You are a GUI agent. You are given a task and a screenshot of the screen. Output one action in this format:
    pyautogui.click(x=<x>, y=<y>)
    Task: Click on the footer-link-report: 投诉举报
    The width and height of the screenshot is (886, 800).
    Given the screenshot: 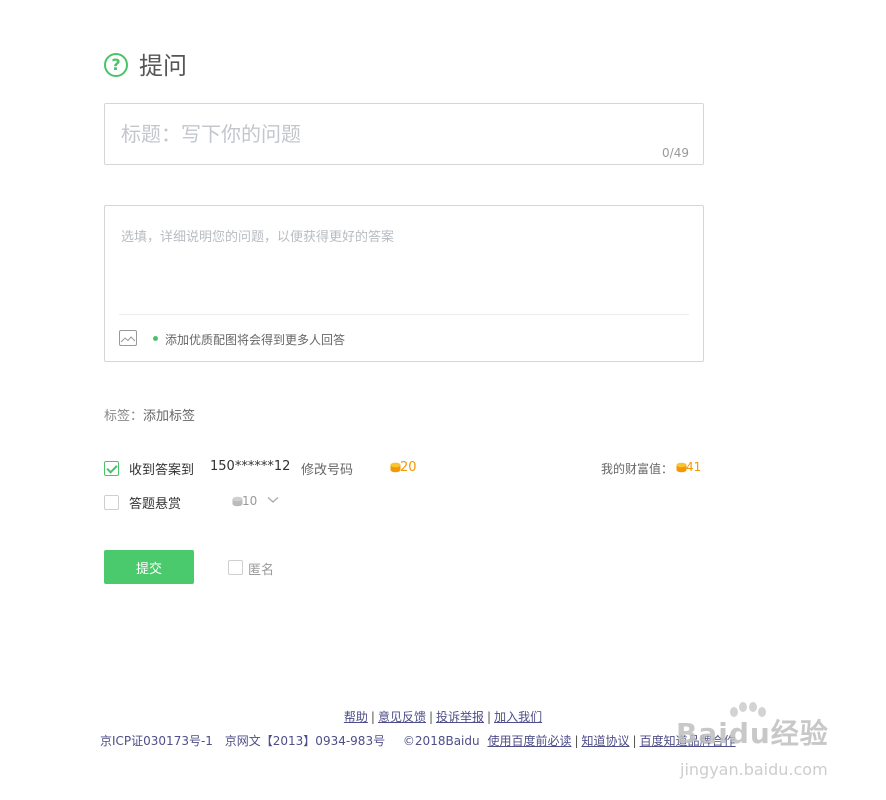 What is the action you would take?
    pyautogui.click(x=460, y=717)
    